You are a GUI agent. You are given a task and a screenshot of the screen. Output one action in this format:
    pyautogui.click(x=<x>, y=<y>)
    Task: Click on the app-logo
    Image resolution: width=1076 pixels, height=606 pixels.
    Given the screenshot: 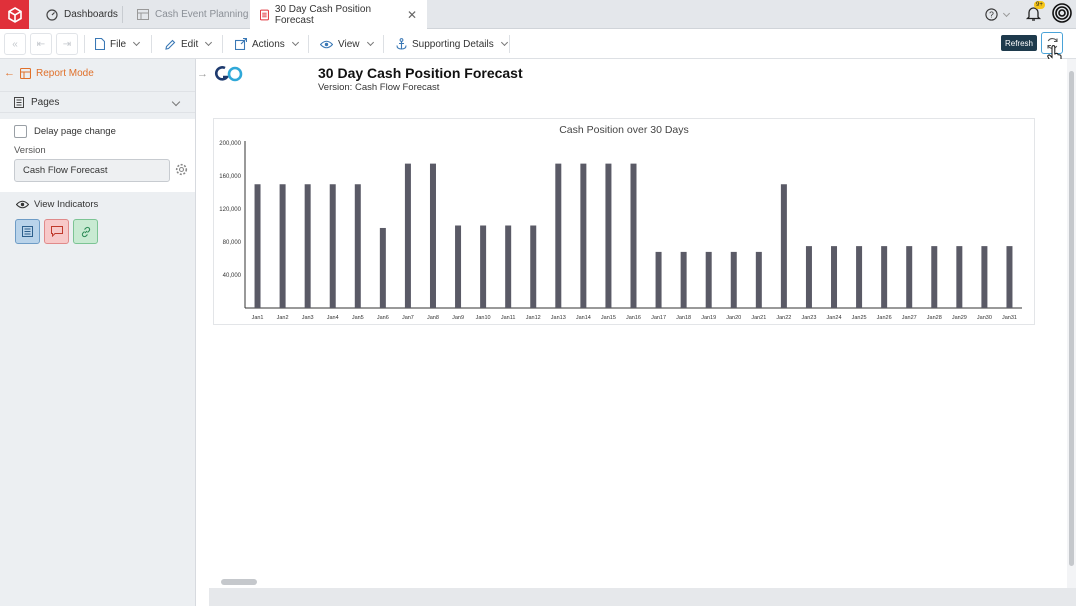 What is the action you would take?
    pyautogui.click(x=14, y=14)
    